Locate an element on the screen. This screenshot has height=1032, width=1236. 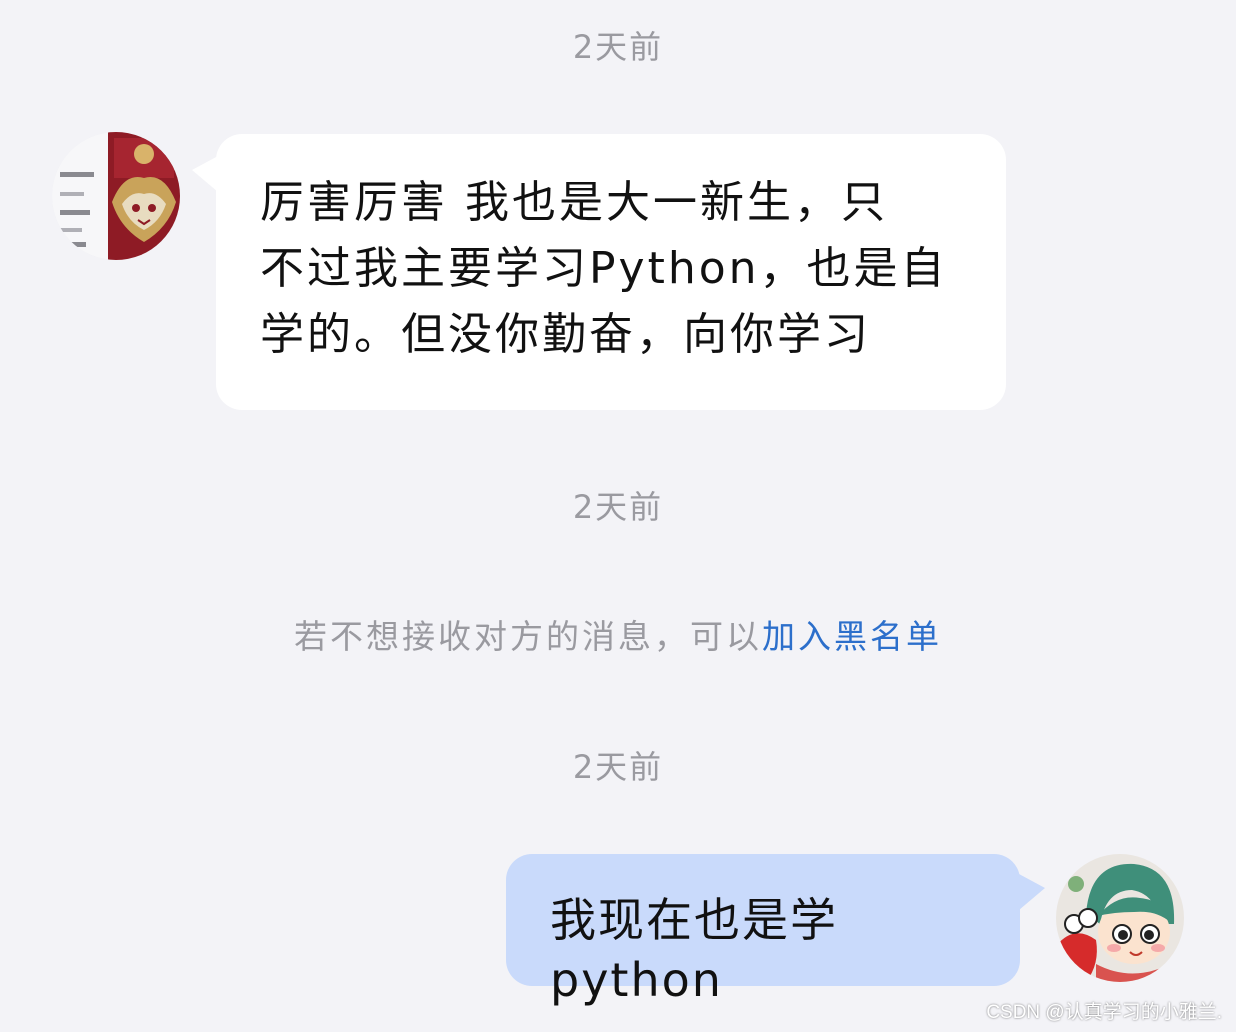
block-notice-text: 若不想接收对方的消息，可以 is located at coordinates (528, 636).